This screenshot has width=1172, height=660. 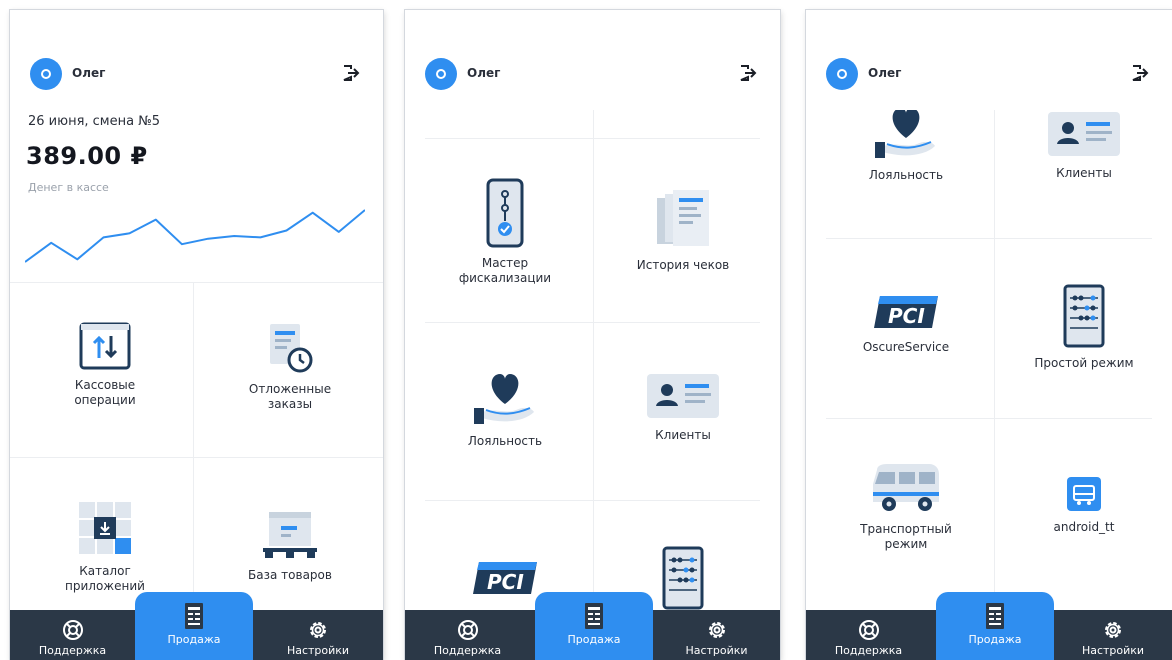 I want to click on products-base-icon, so click(x=290, y=535).